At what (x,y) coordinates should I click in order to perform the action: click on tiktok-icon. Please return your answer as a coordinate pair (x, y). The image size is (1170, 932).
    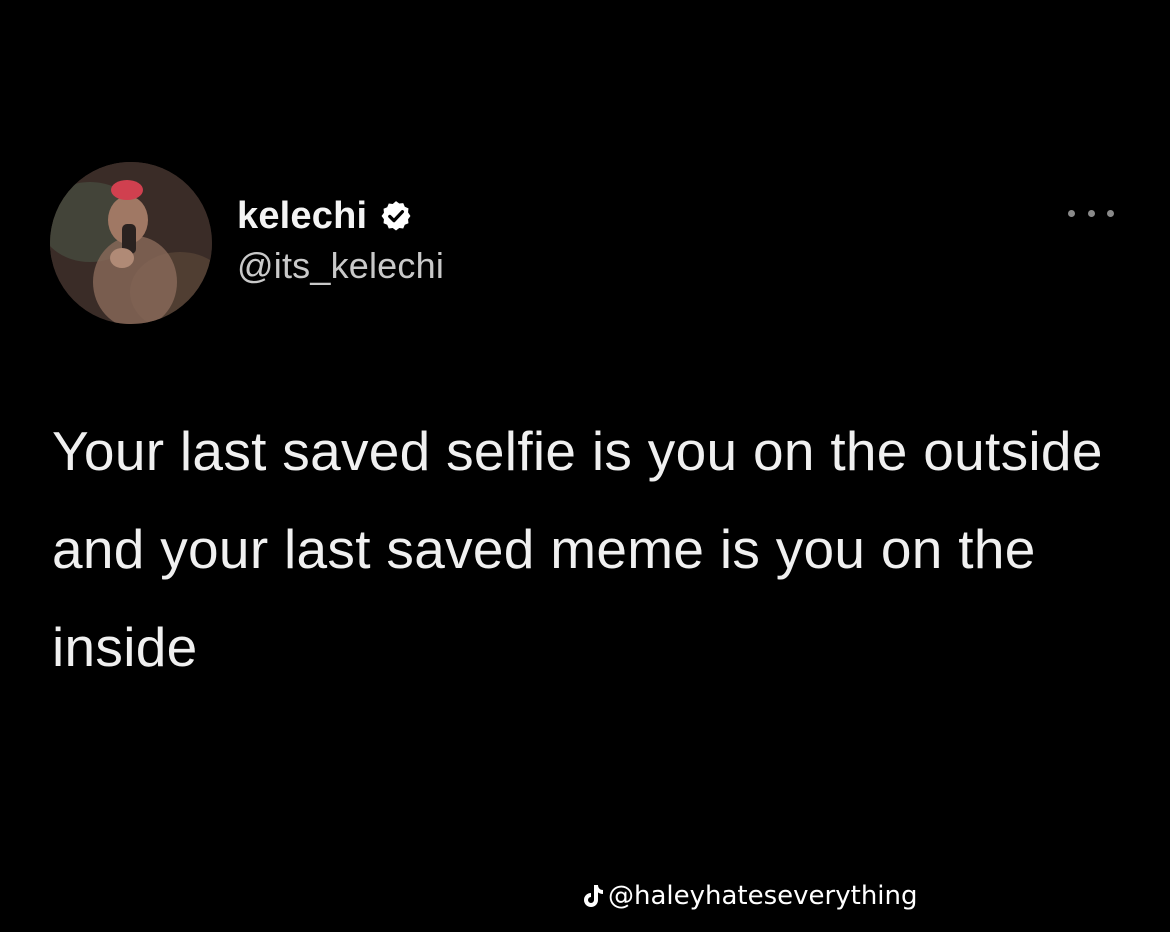
    Looking at the image, I should click on (593, 896).